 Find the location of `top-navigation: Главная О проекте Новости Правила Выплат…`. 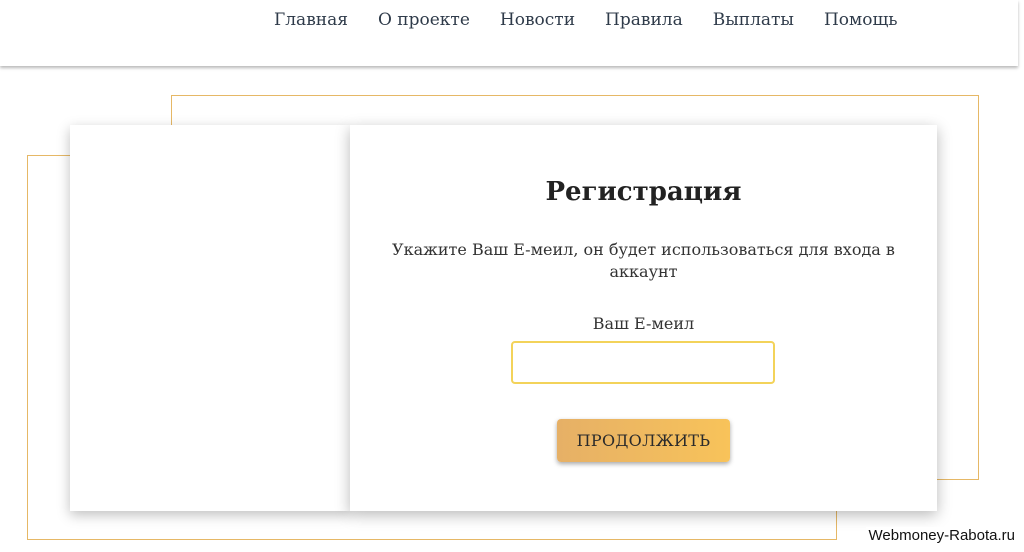

top-navigation: Главная О проекте Новости Правила Выплат… is located at coordinates (509, 33).